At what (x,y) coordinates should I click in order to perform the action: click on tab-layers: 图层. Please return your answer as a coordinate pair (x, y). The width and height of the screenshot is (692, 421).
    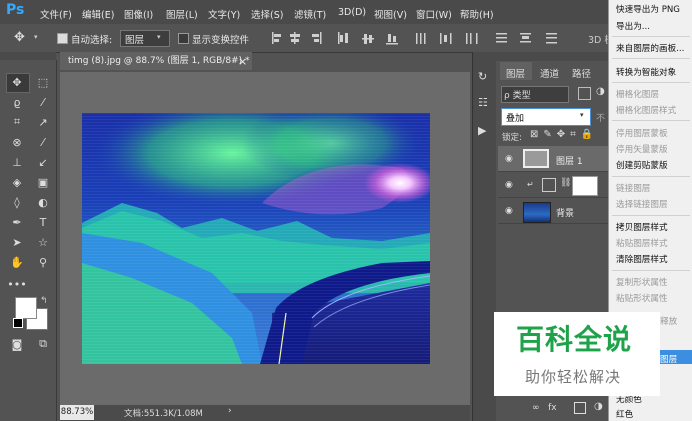
    Looking at the image, I should click on (515, 73).